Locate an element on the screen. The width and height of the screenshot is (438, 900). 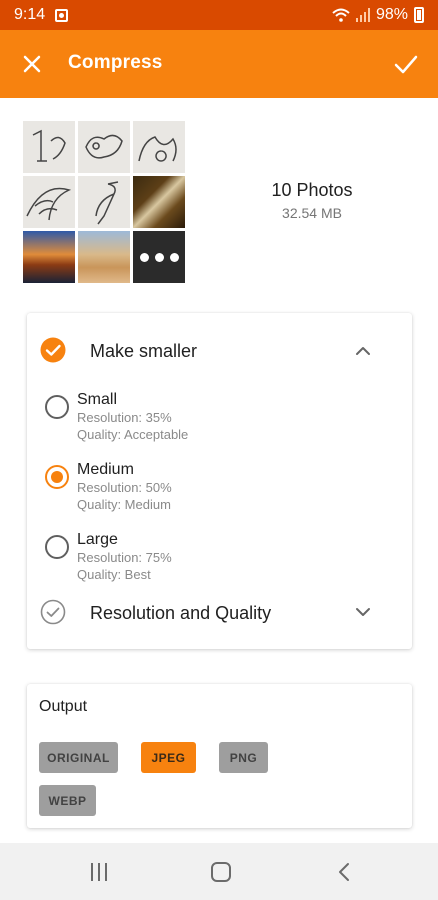
recents-icon is located at coordinates (99, 872).